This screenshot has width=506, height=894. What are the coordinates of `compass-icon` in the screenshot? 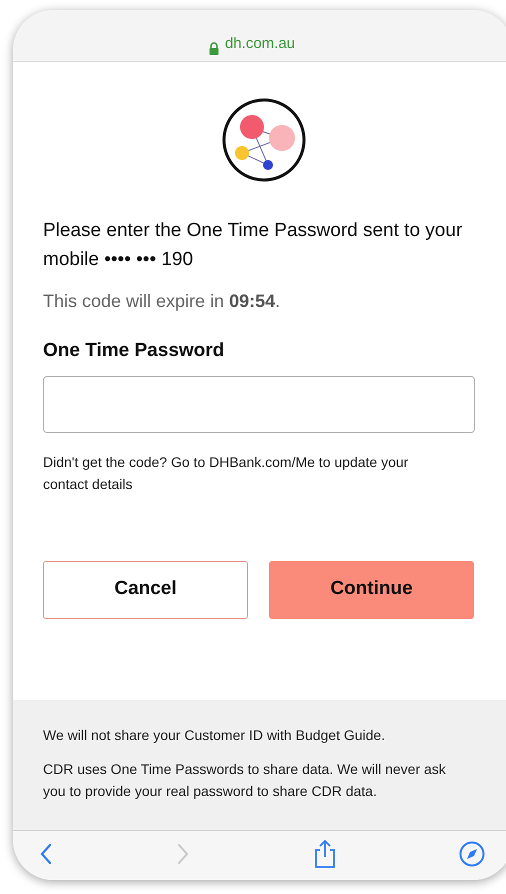 It's located at (471, 853).